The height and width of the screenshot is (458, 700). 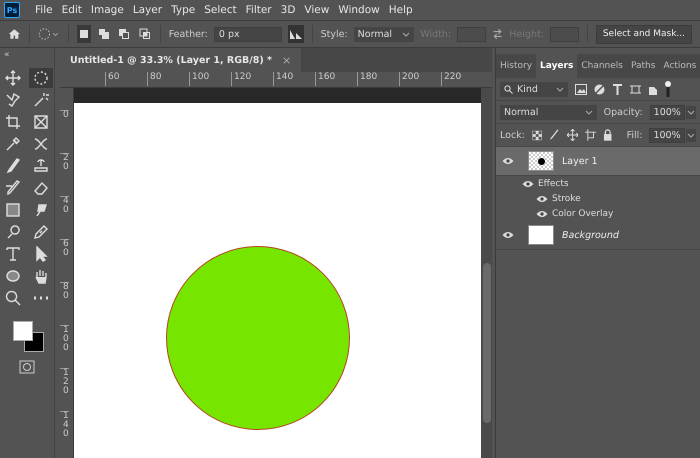 What do you see at coordinates (378, 79) in the screenshot?
I see `ruler-number: 180` at bounding box center [378, 79].